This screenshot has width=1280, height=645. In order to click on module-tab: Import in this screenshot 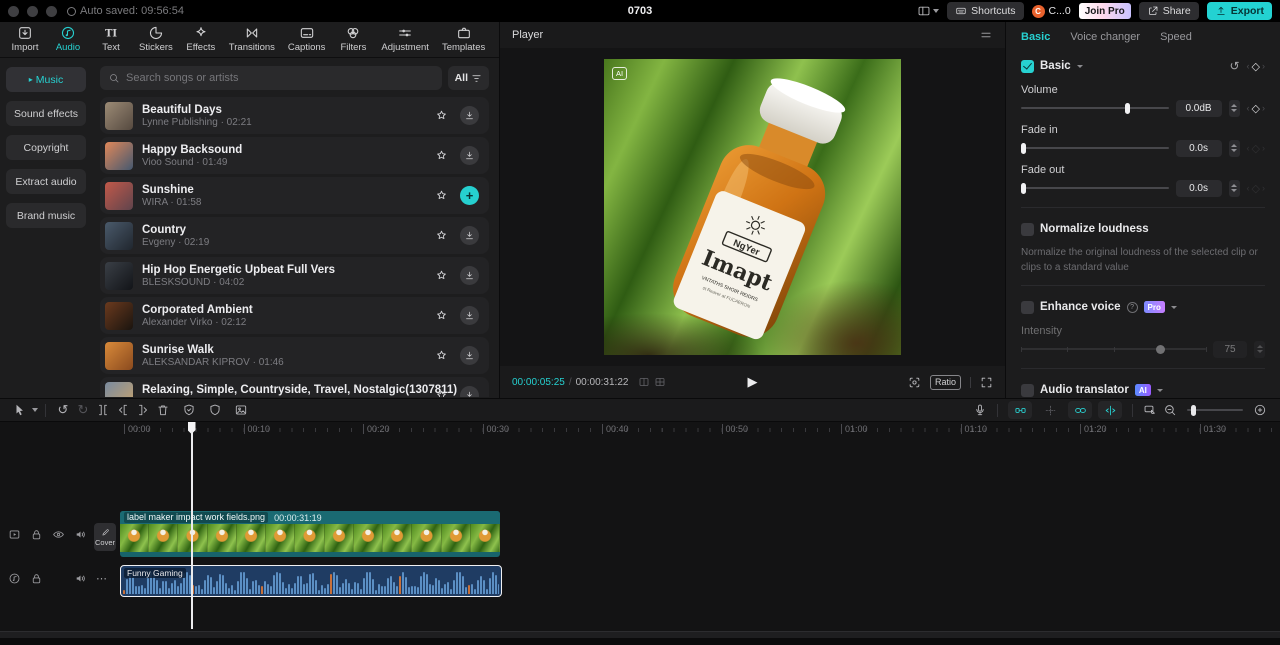, I will do `click(25, 39)`.